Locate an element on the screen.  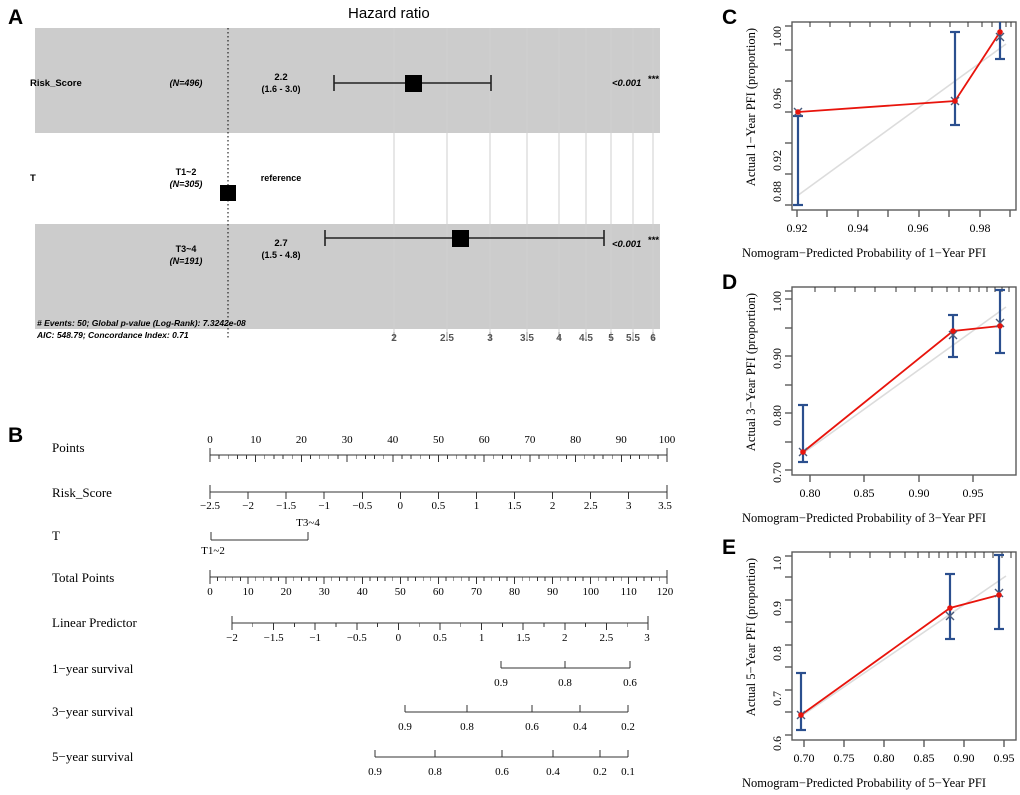
forest-xtick-2: 2 is located at coordinates (394, 338).